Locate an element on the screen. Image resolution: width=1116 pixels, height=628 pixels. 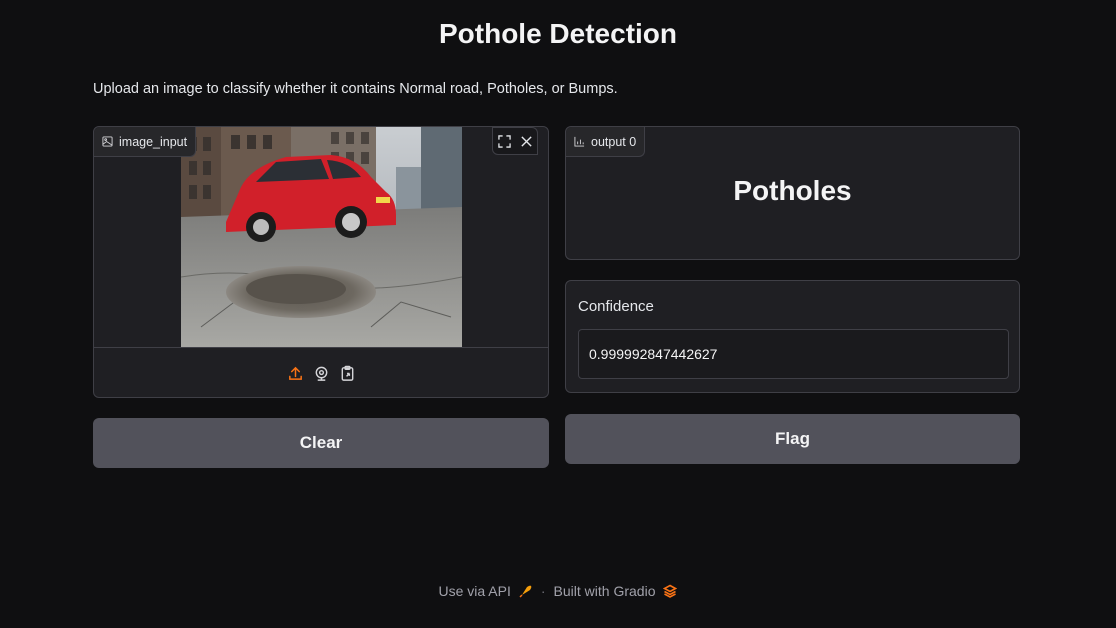
confidence-panel: Confidence 0.999992847442627 is located at coordinates (792, 336).